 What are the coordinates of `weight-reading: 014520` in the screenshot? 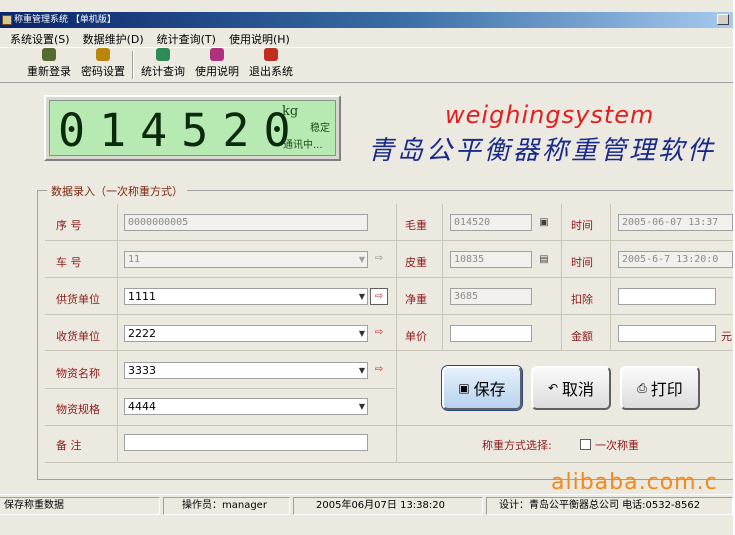 It's located at (181, 130).